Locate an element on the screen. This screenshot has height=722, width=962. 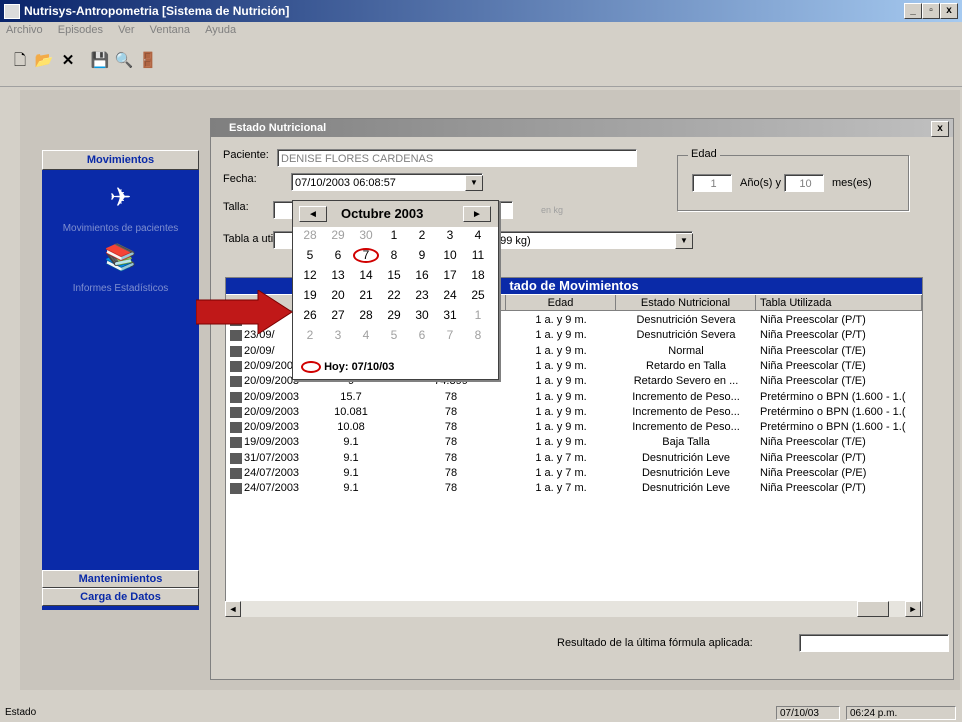
calendar-day: 16 is located at coordinates (422, 275).